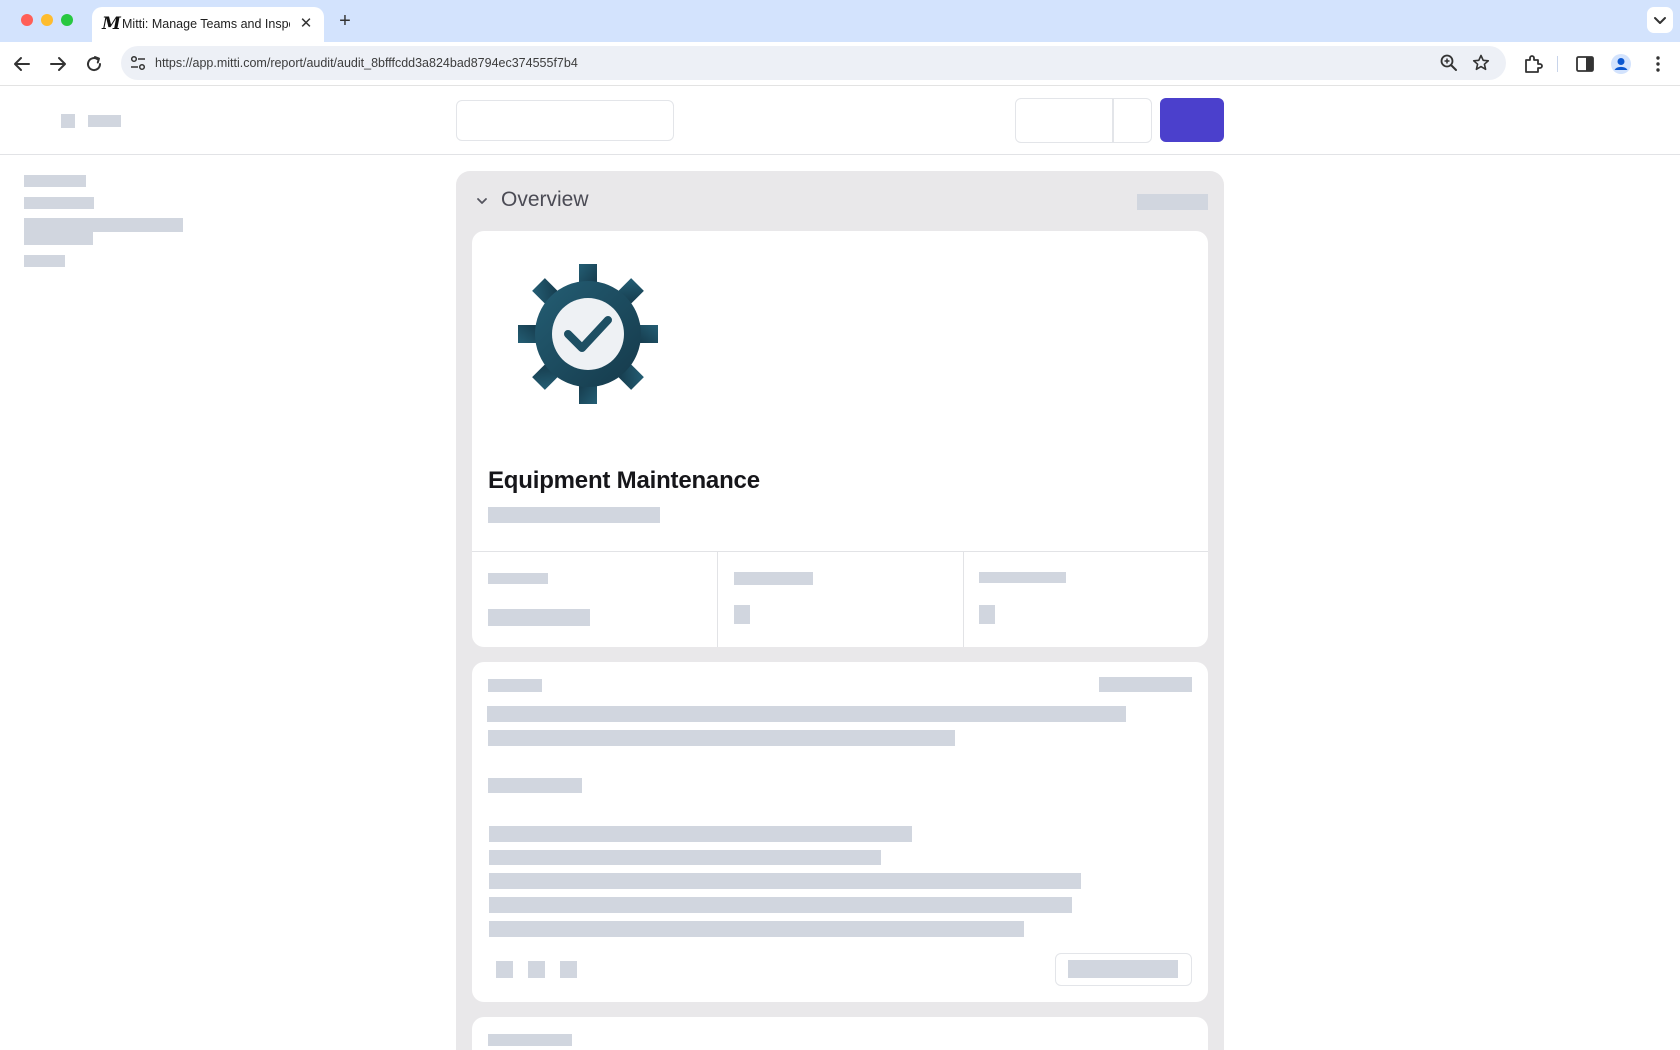  What do you see at coordinates (840, 121) in the screenshot?
I see `app-header` at bounding box center [840, 121].